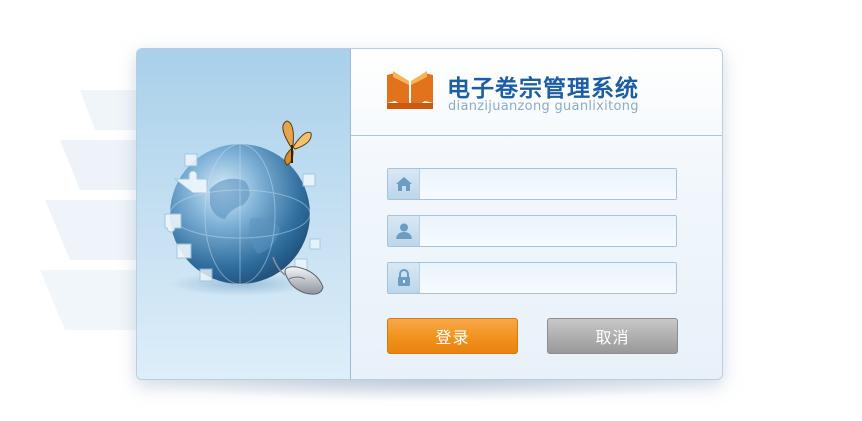  Describe the element at coordinates (543, 89) in the screenshot. I see `app-title: 电子卷宗管理系统` at that location.